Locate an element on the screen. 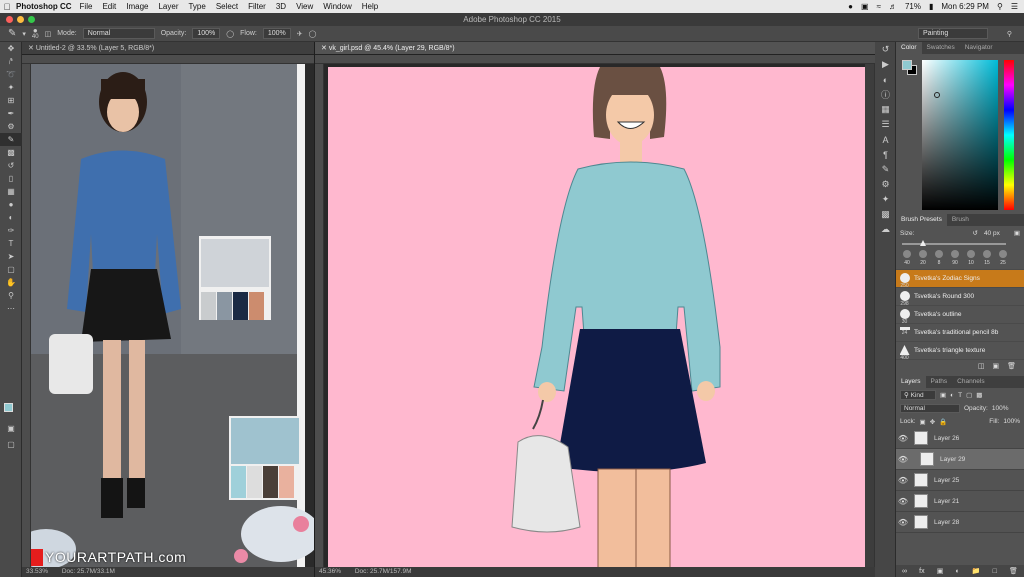  tab-layers: Layers is located at coordinates (911, 382).